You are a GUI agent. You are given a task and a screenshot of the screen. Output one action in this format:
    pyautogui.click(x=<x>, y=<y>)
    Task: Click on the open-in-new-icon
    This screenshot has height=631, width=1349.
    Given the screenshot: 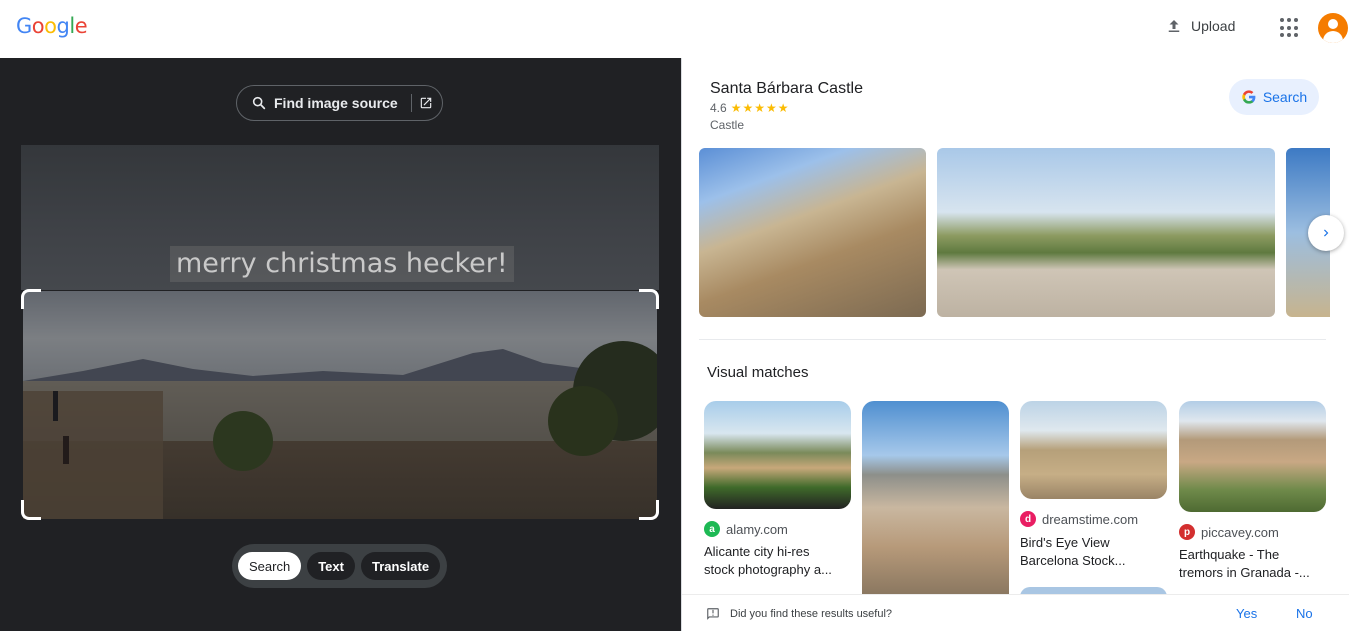 What is the action you would take?
    pyautogui.click(x=425, y=103)
    